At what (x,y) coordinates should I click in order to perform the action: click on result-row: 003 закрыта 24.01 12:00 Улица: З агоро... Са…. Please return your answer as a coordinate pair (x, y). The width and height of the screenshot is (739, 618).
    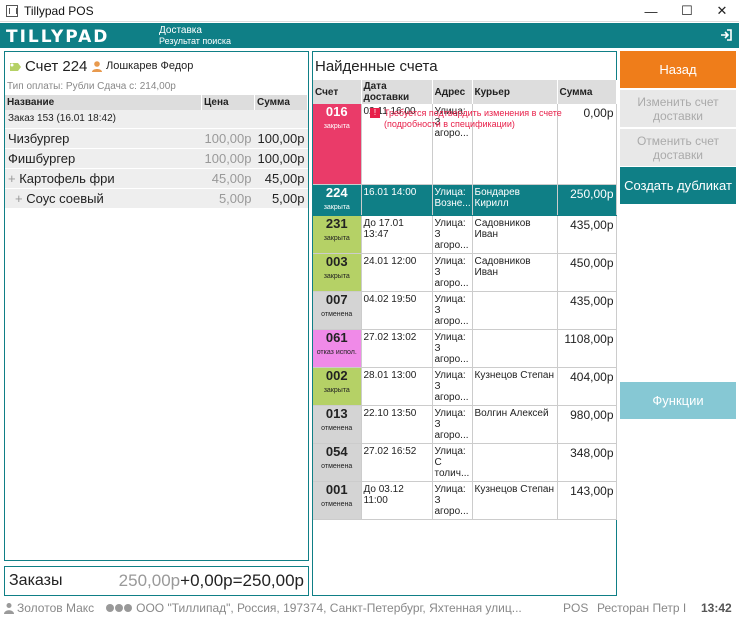
    Looking at the image, I should click on (465, 272).